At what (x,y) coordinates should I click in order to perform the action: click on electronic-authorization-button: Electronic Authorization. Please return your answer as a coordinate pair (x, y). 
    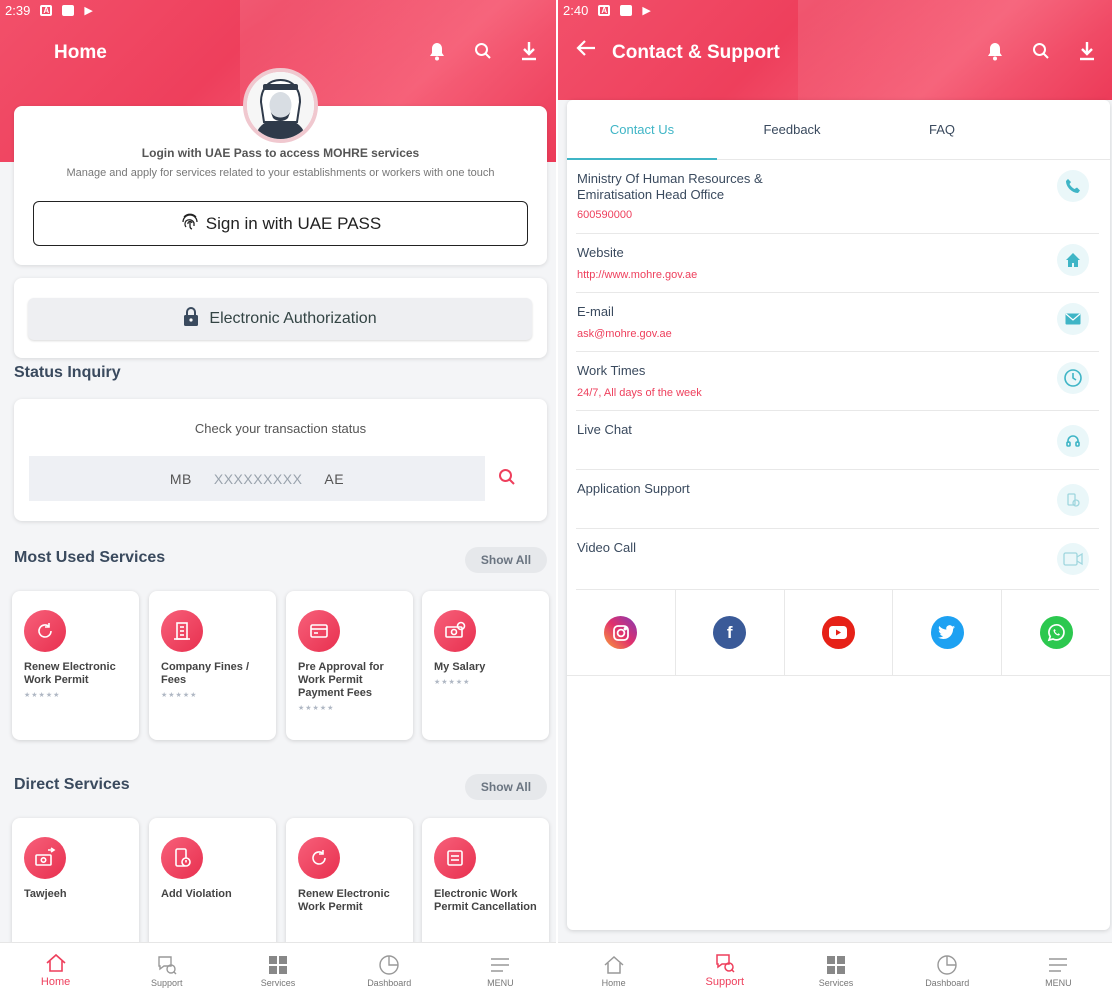
    Looking at the image, I should click on (280, 319).